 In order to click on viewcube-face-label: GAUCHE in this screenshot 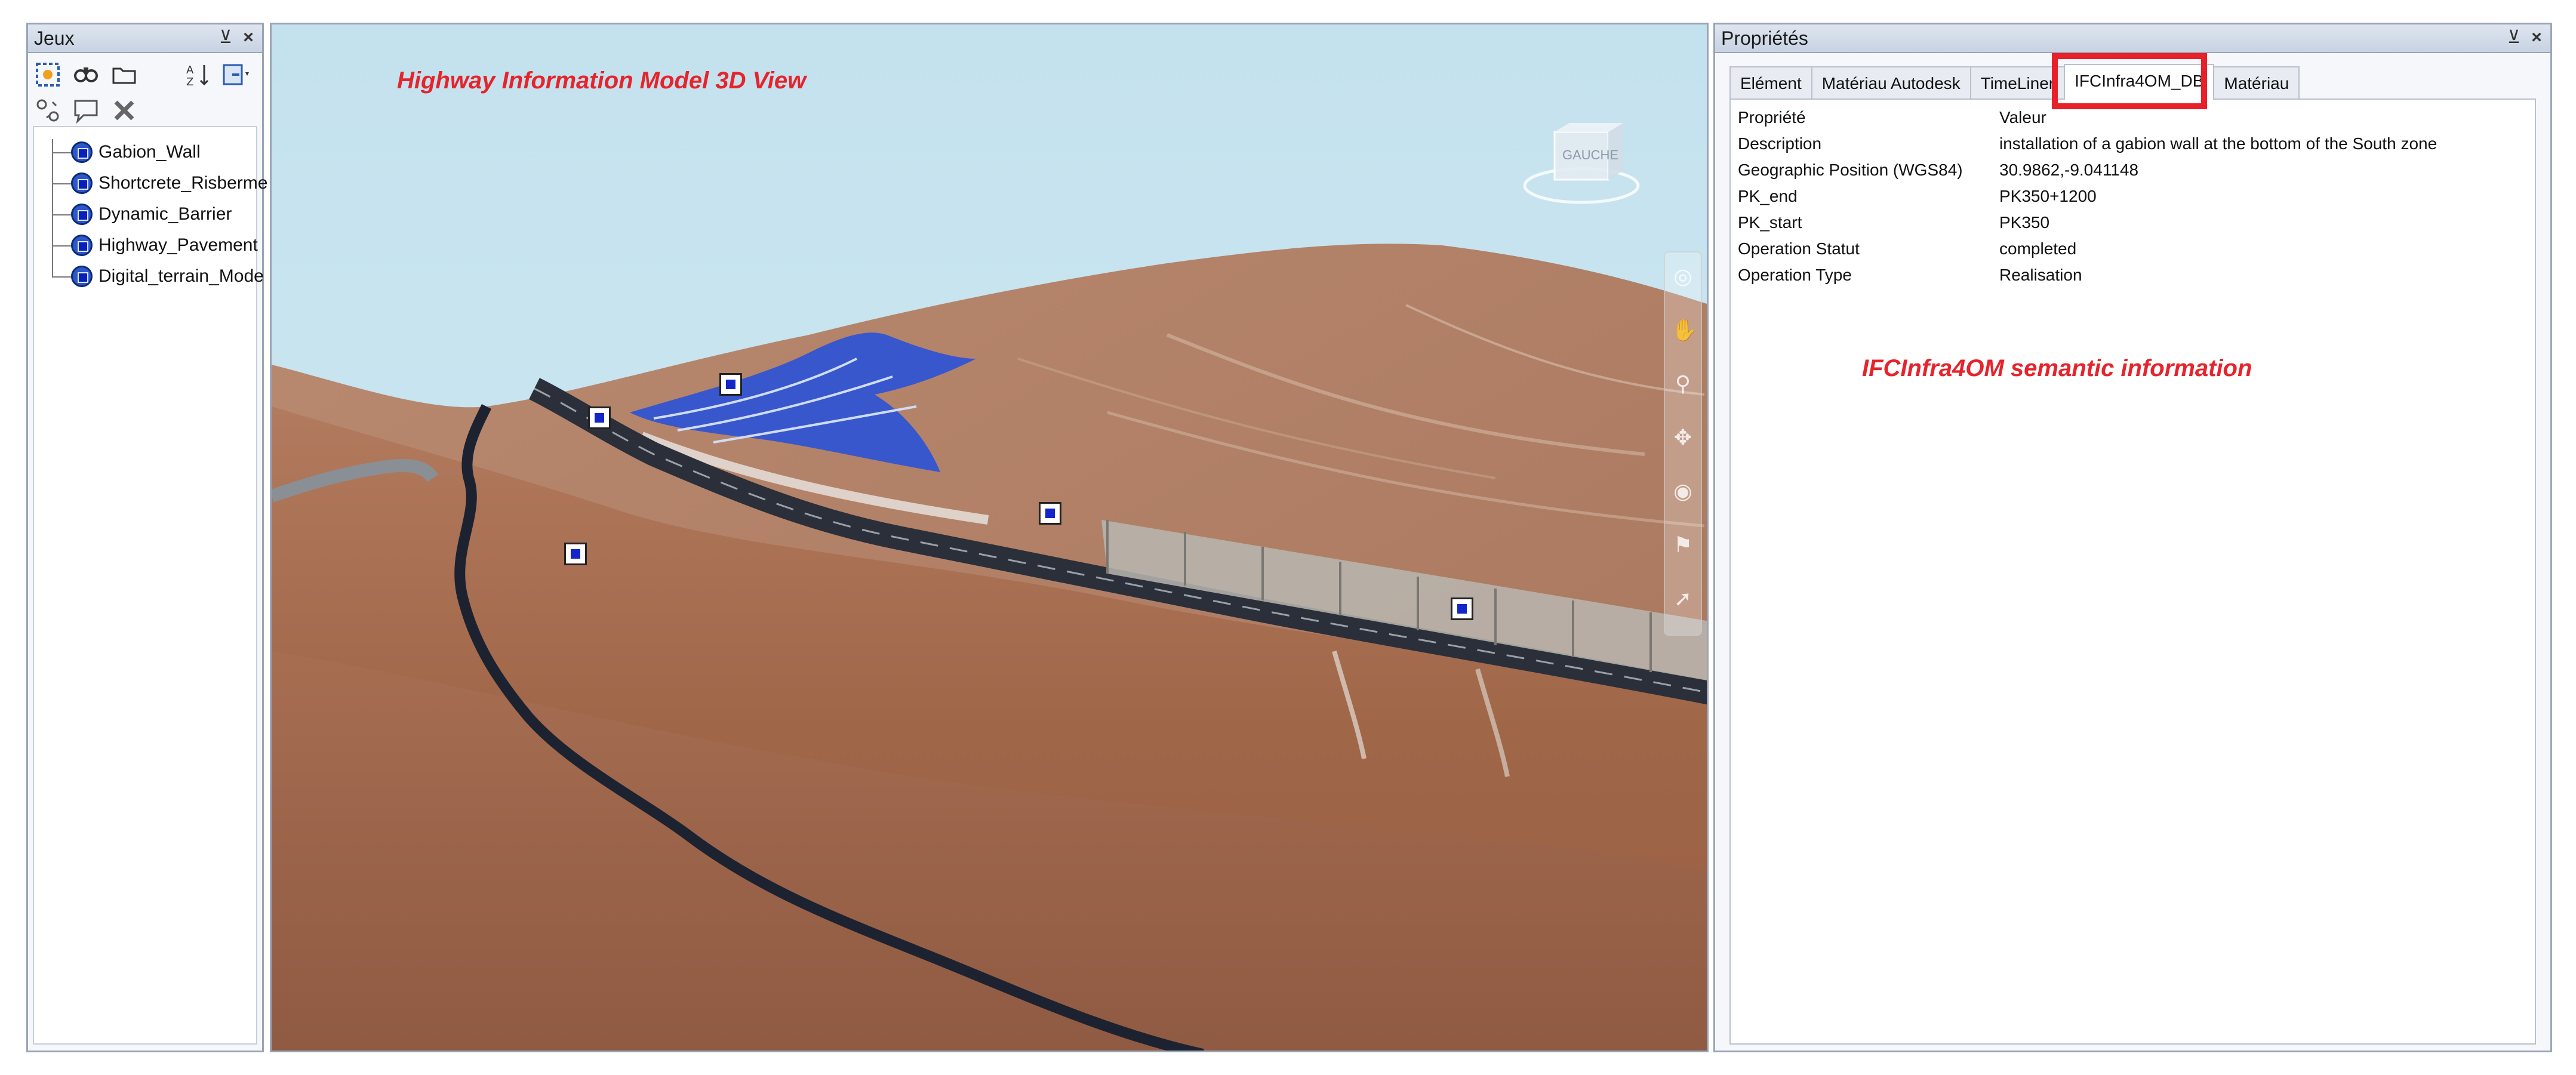, I will do `click(1590, 155)`.